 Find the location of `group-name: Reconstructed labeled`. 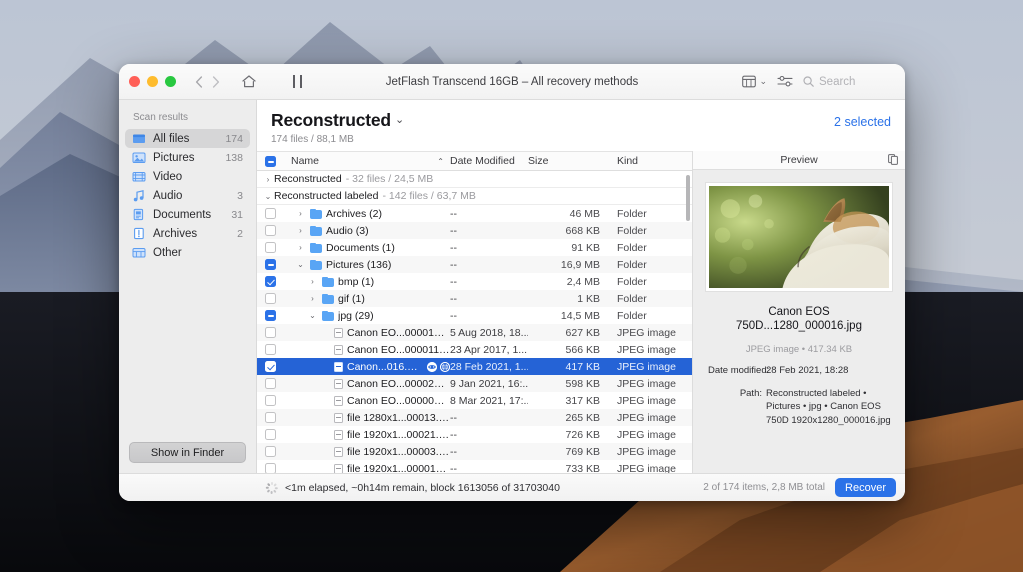

group-name: Reconstructed labeled is located at coordinates (326, 196).